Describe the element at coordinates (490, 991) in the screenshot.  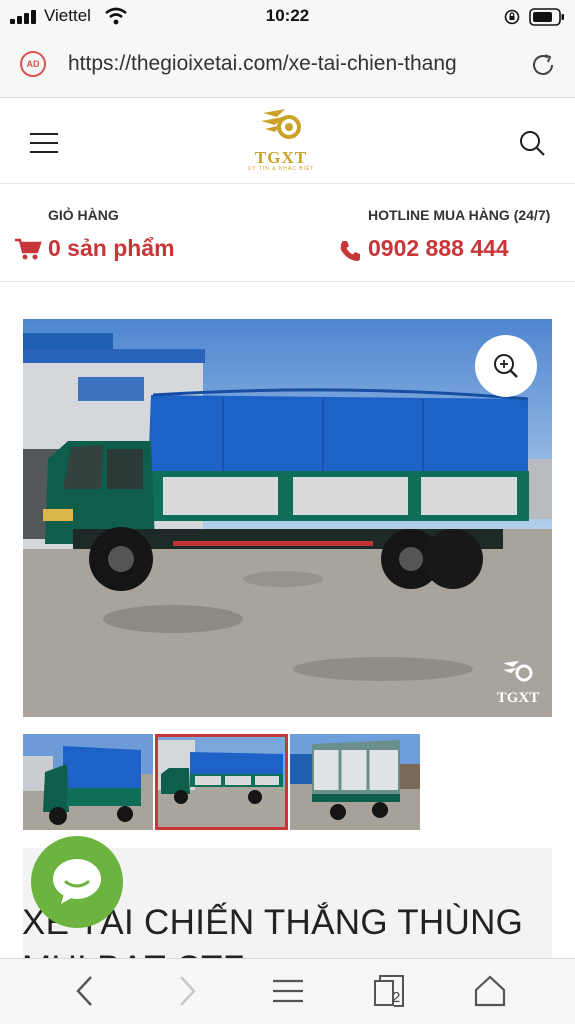
I see `home-icon` at that location.